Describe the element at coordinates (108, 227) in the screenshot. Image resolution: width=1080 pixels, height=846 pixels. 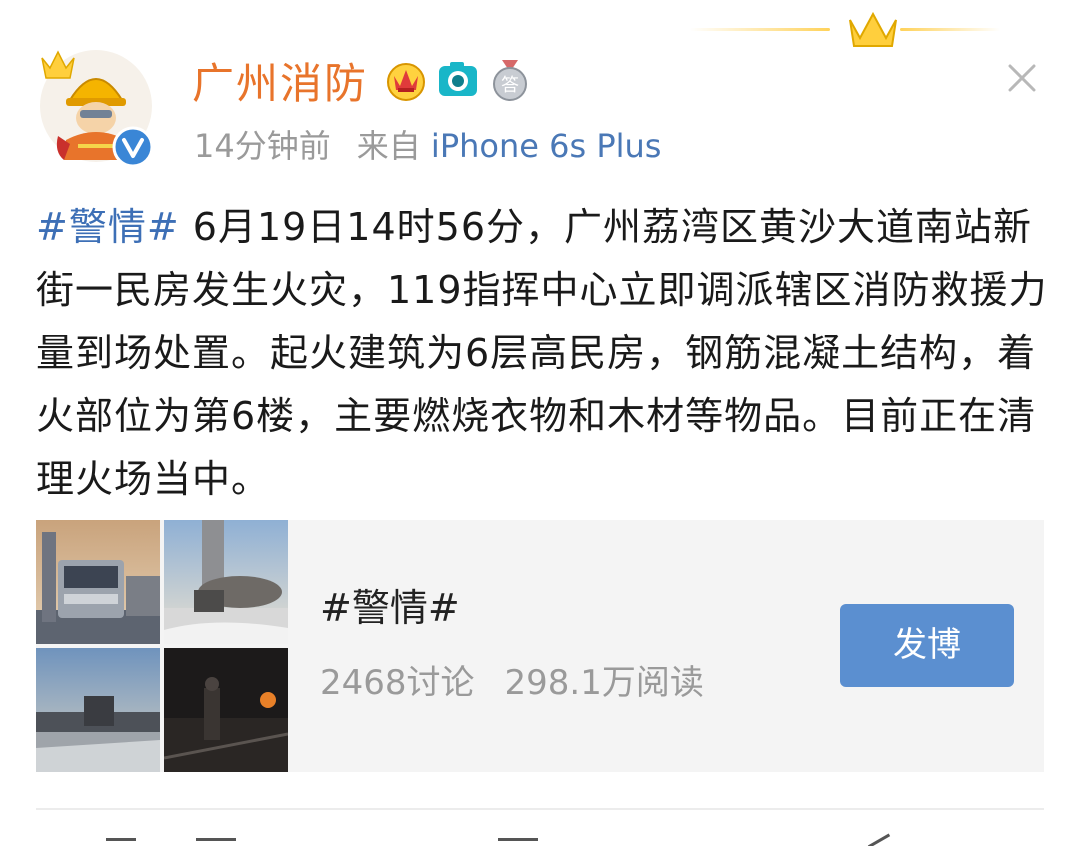
I see `hashtag-link: #警情#` at that location.